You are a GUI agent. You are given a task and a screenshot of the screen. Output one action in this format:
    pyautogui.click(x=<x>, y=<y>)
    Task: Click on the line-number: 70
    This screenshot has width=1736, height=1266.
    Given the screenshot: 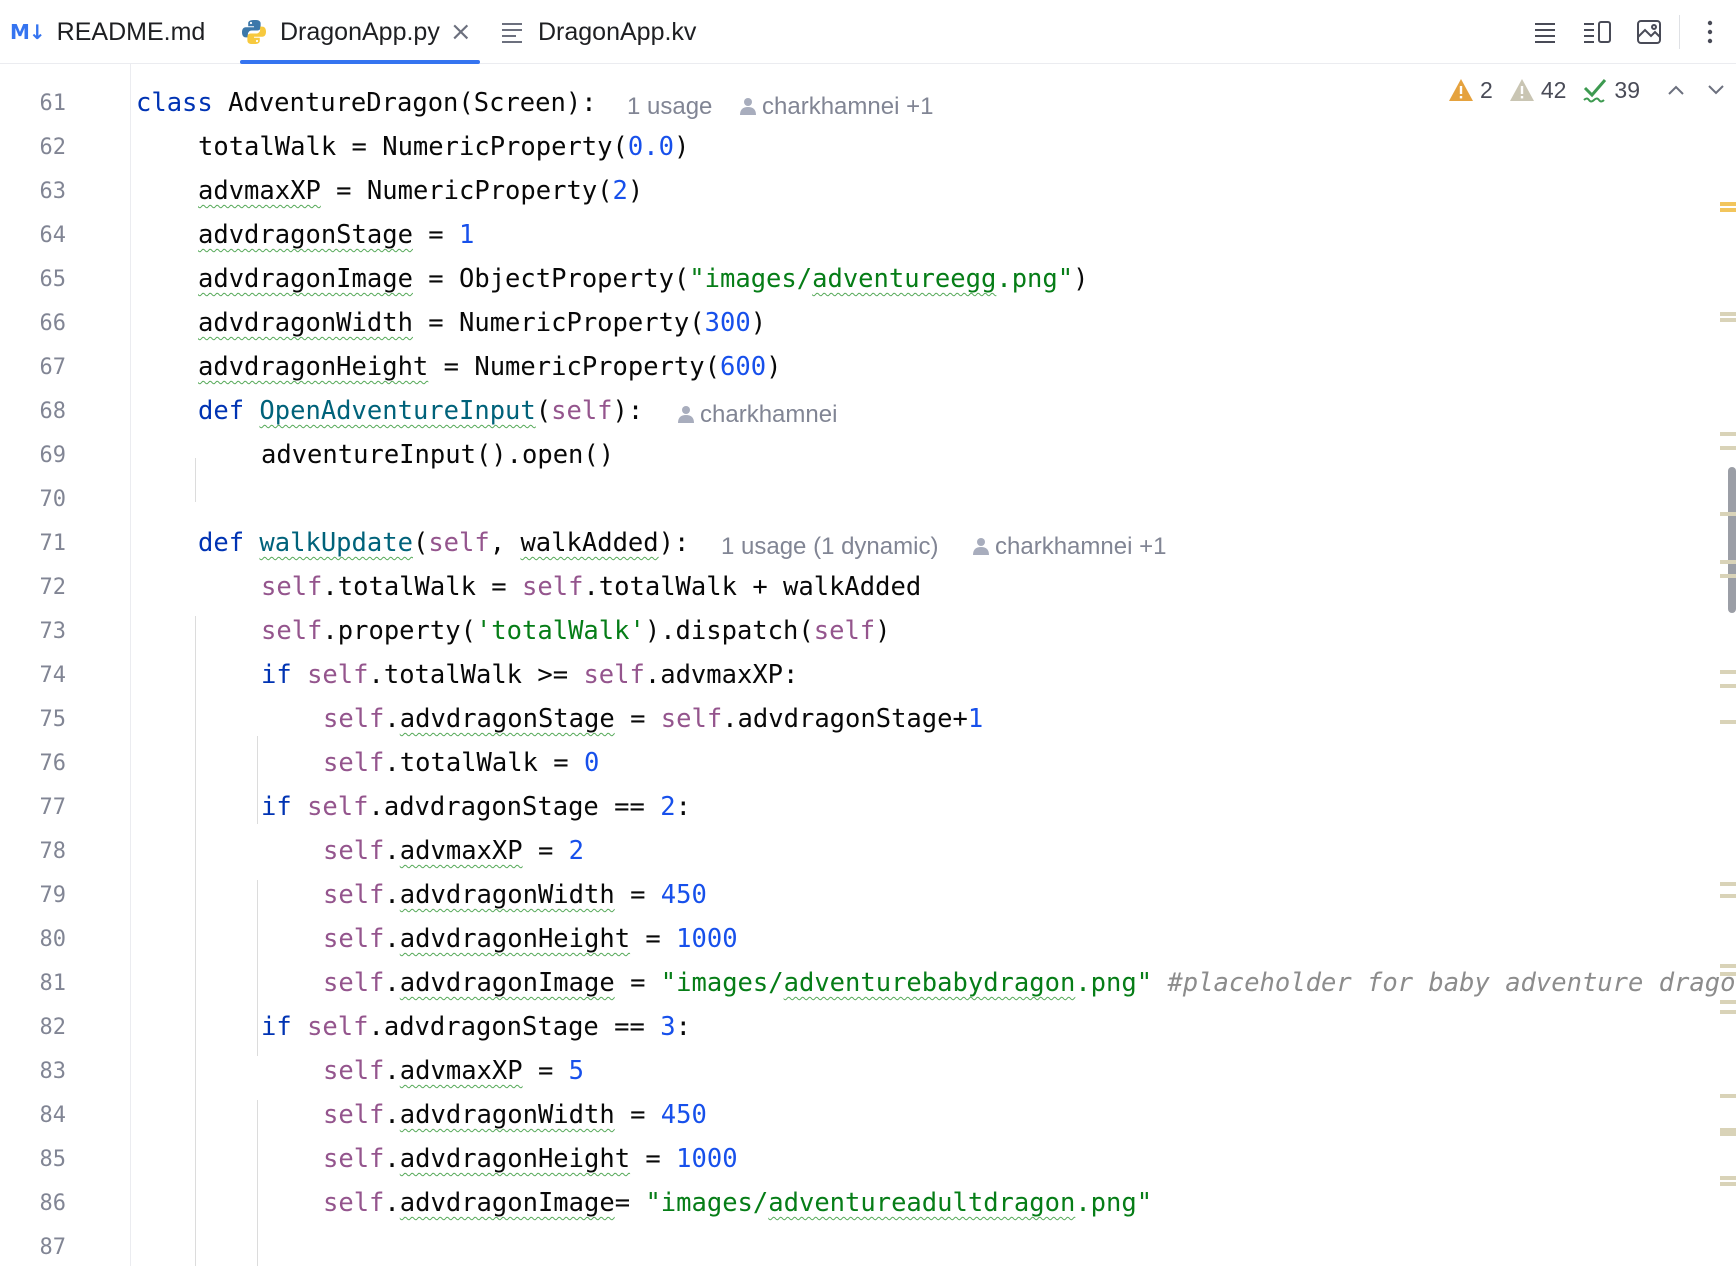 What is the action you would take?
    pyautogui.click(x=53, y=499)
    